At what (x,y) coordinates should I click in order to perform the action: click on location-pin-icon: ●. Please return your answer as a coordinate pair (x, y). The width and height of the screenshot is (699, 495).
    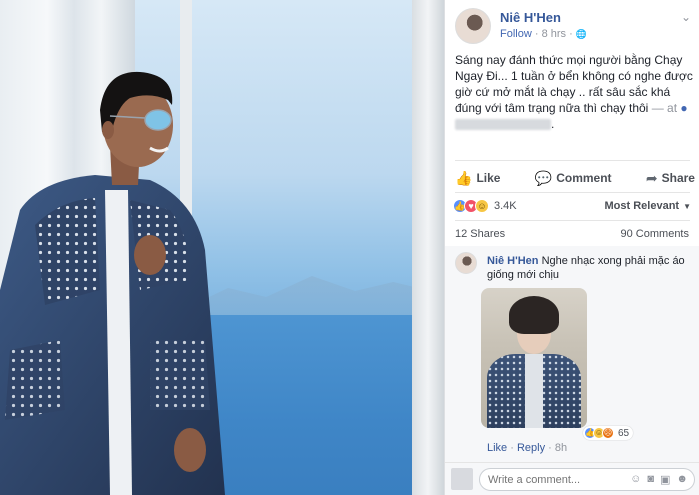
    Looking at the image, I should click on (684, 108).